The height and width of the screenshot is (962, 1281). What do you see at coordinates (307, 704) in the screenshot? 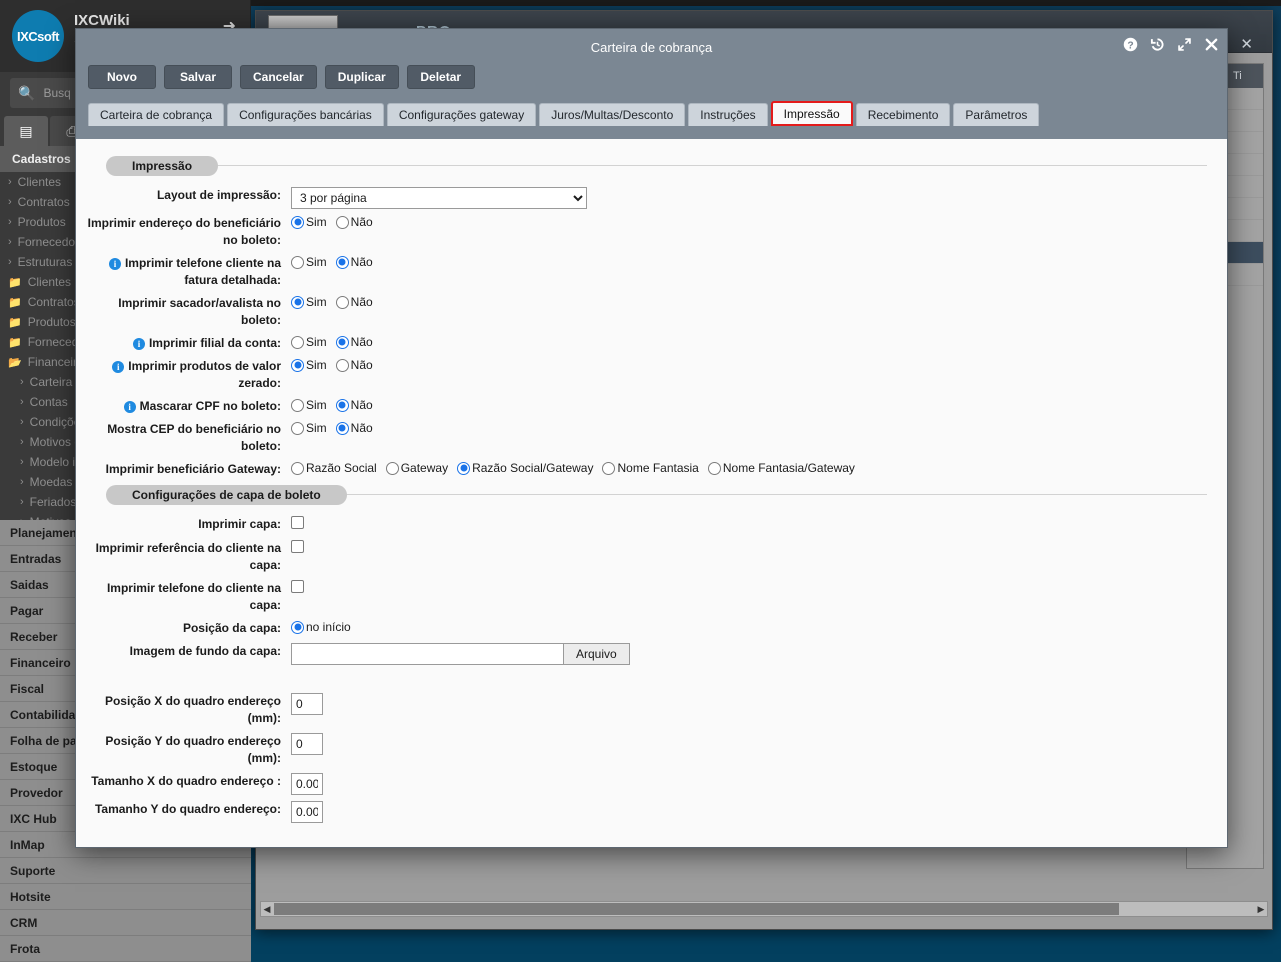
I see `posicao-x-quadro-endereco-input` at bounding box center [307, 704].